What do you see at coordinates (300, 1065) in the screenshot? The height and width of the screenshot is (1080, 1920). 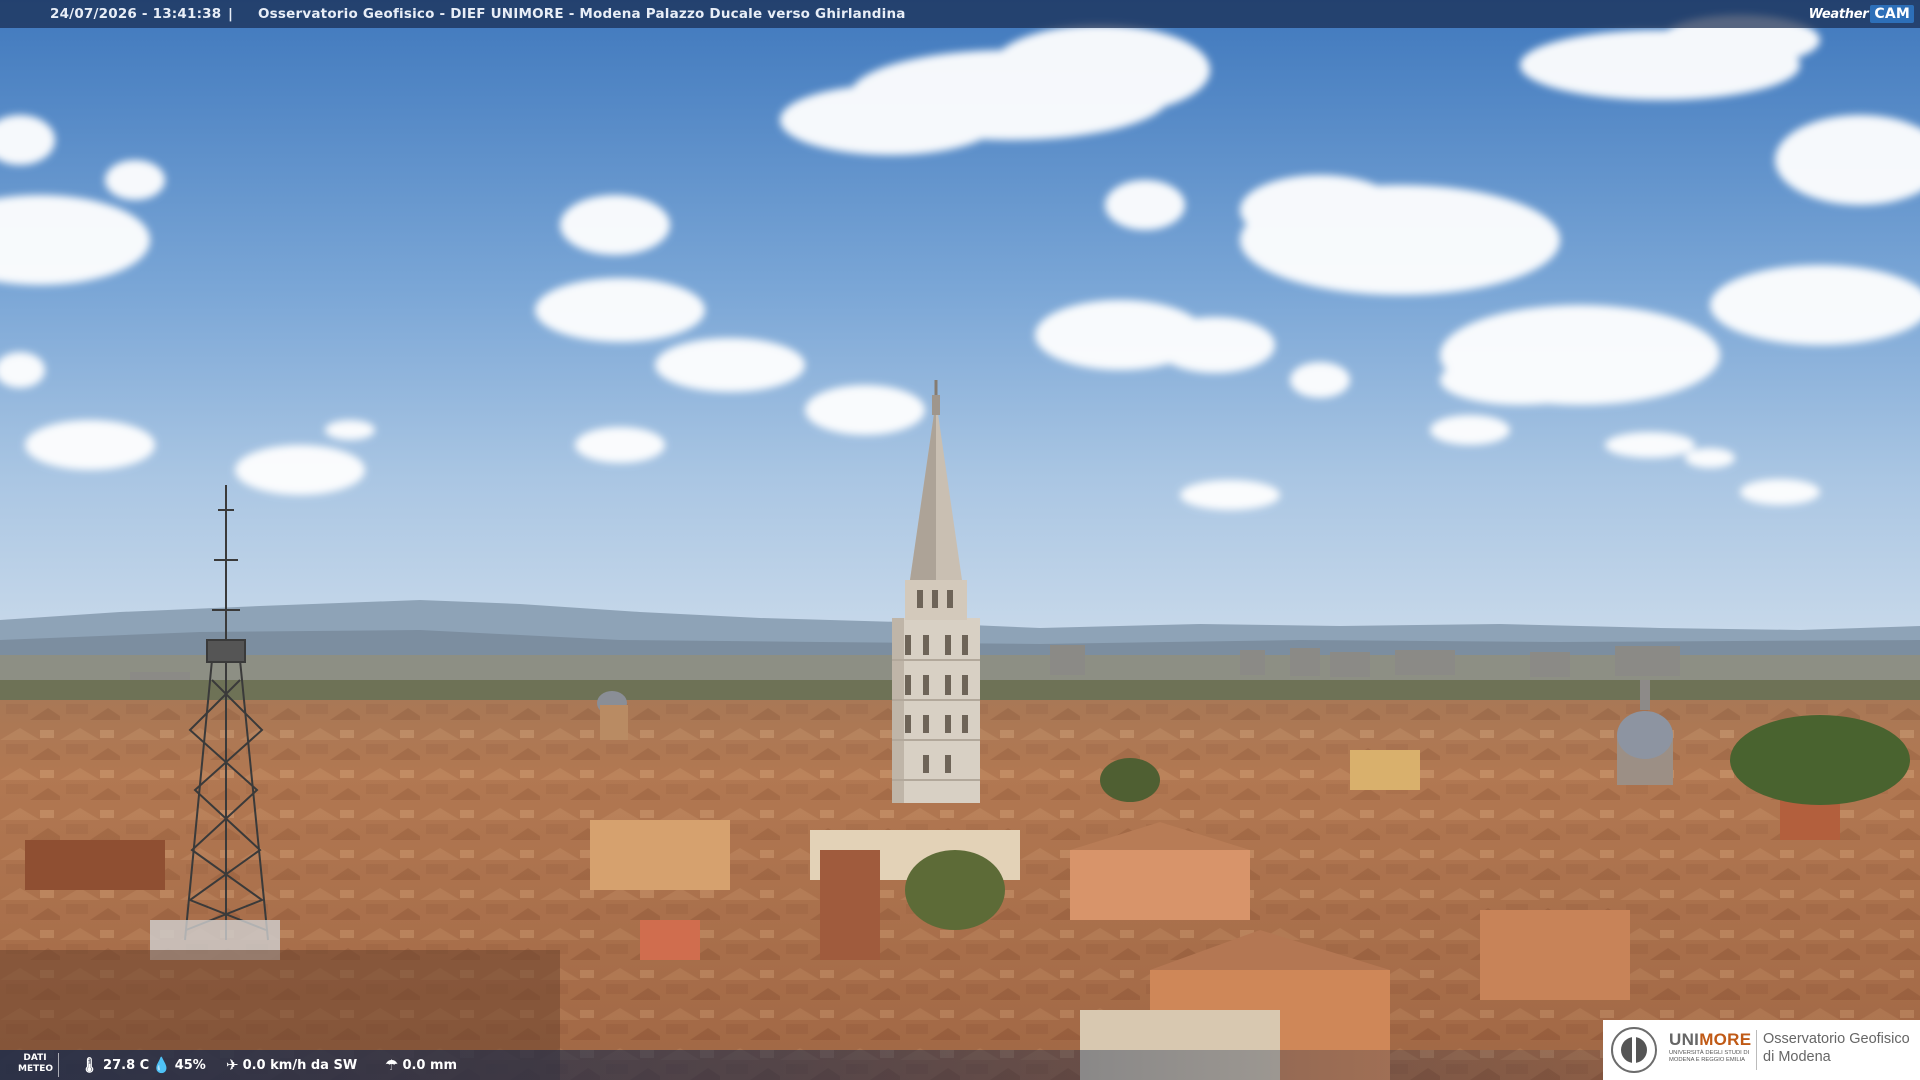 I see `wind-value: 0.0 km/h da SW` at bounding box center [300, 1065].